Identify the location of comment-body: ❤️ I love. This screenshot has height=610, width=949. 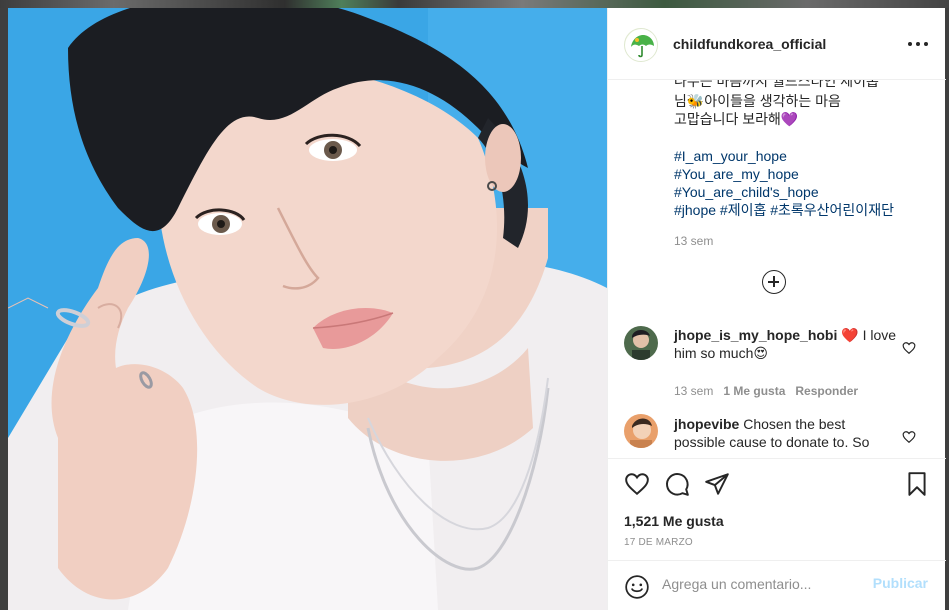
(867, 335).